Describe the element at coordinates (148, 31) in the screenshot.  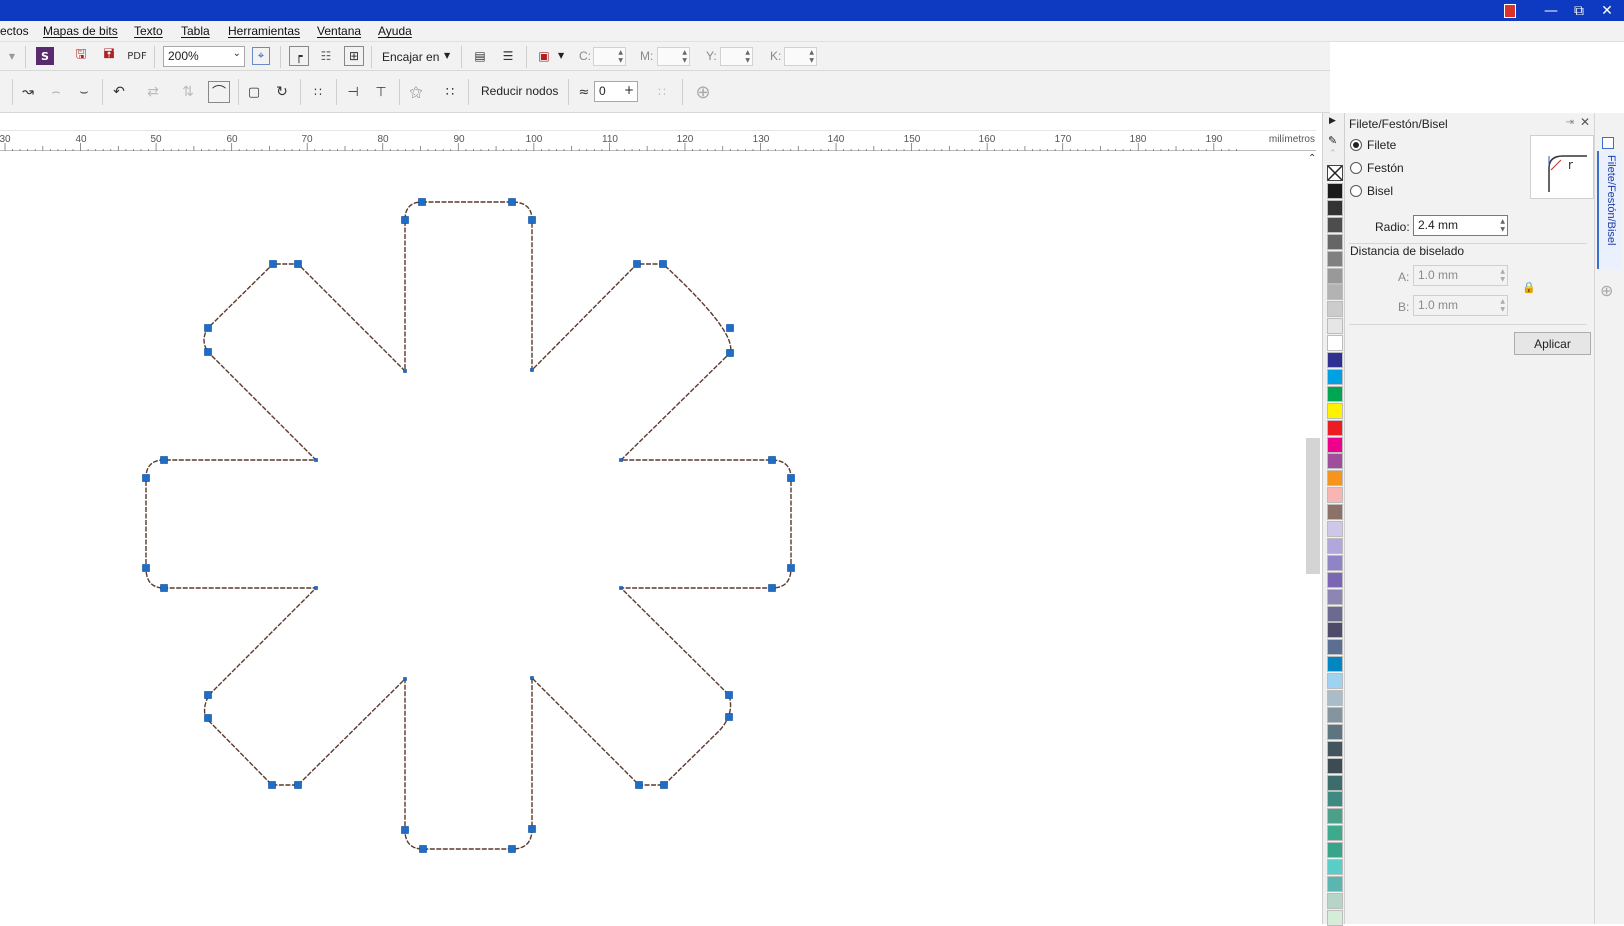
I see `menu-text: Texto` at that location.